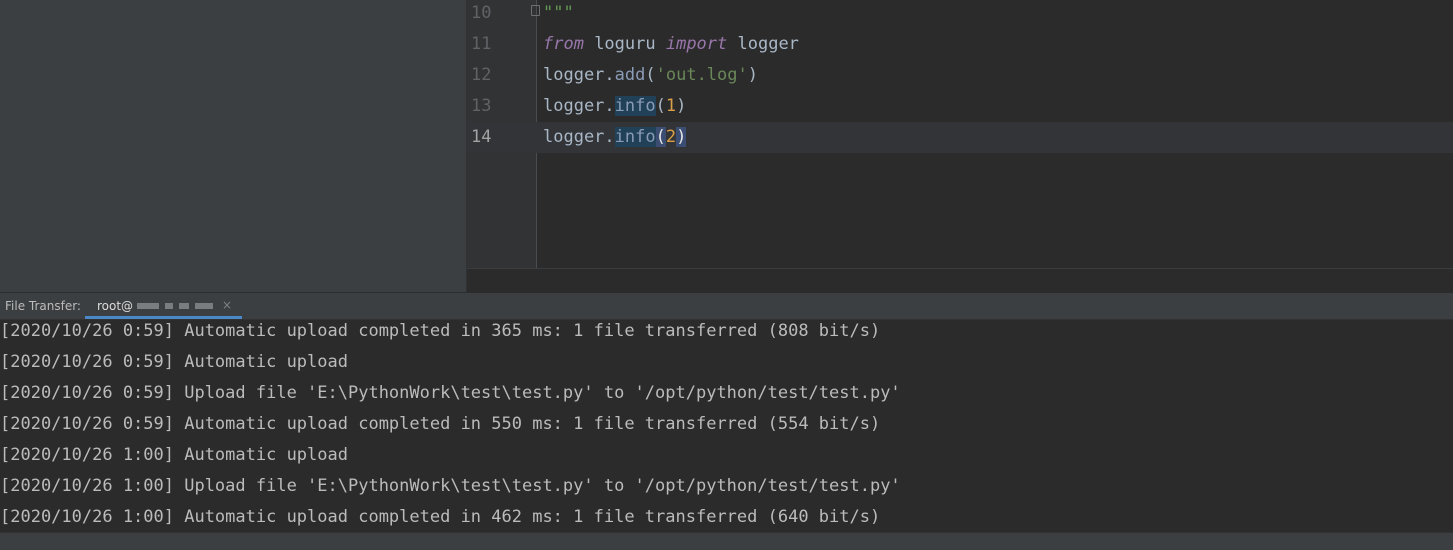  I want to click on close-tab-icon: ×, so click(227, 305).